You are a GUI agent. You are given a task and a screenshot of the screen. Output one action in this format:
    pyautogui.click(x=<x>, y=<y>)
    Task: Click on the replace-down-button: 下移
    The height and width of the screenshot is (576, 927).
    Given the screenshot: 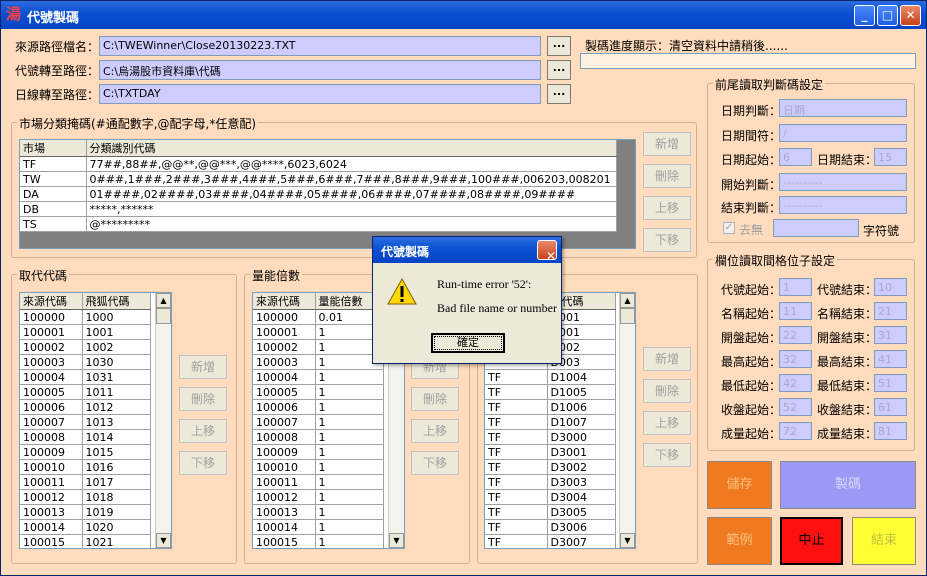 What is the action you would take?
    pyautogui.click(x=203, y=463)
    